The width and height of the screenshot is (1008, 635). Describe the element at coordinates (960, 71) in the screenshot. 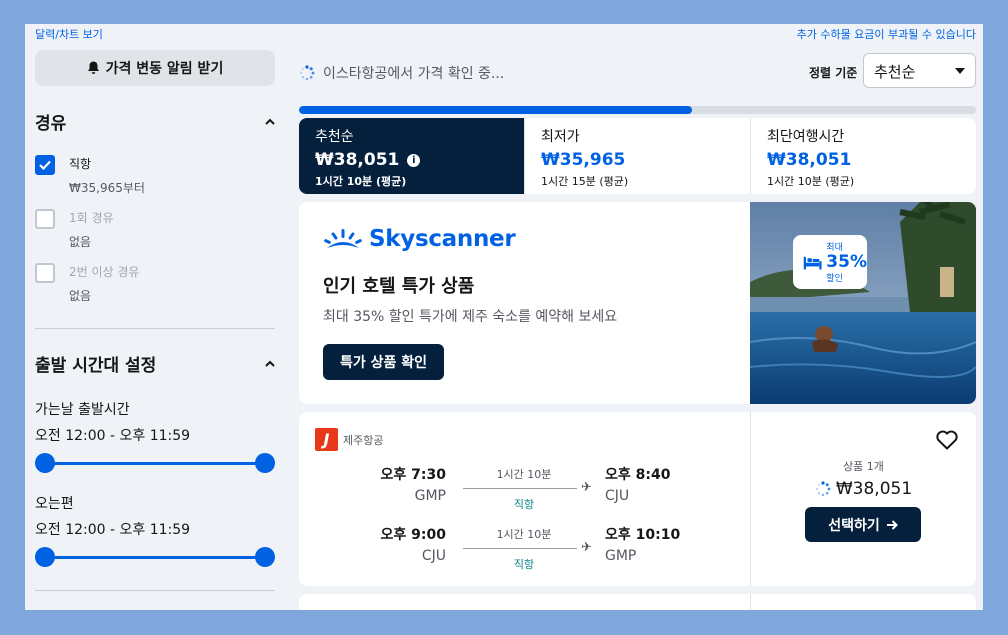

I see `caret-down-icon` at that location.